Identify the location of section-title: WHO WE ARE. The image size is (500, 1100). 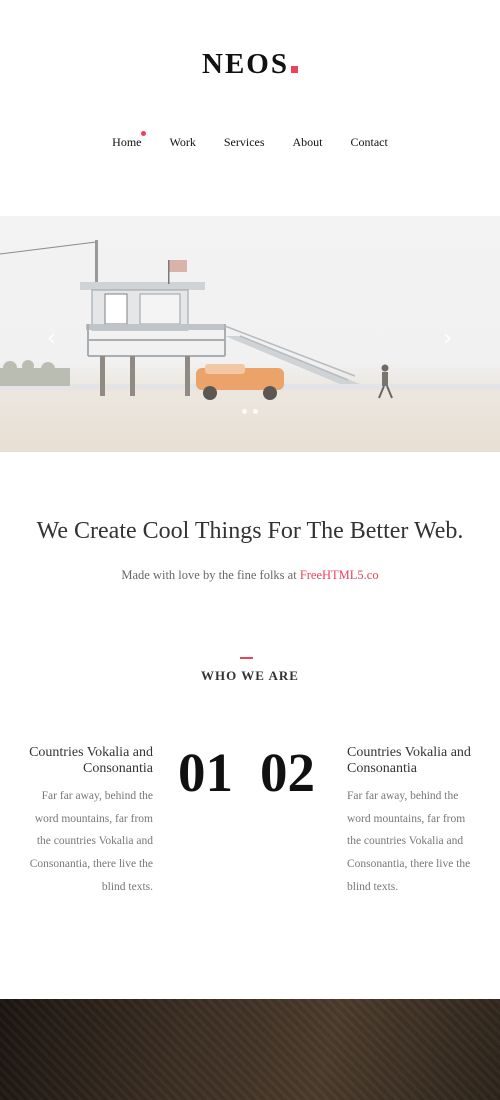
(250, 675).